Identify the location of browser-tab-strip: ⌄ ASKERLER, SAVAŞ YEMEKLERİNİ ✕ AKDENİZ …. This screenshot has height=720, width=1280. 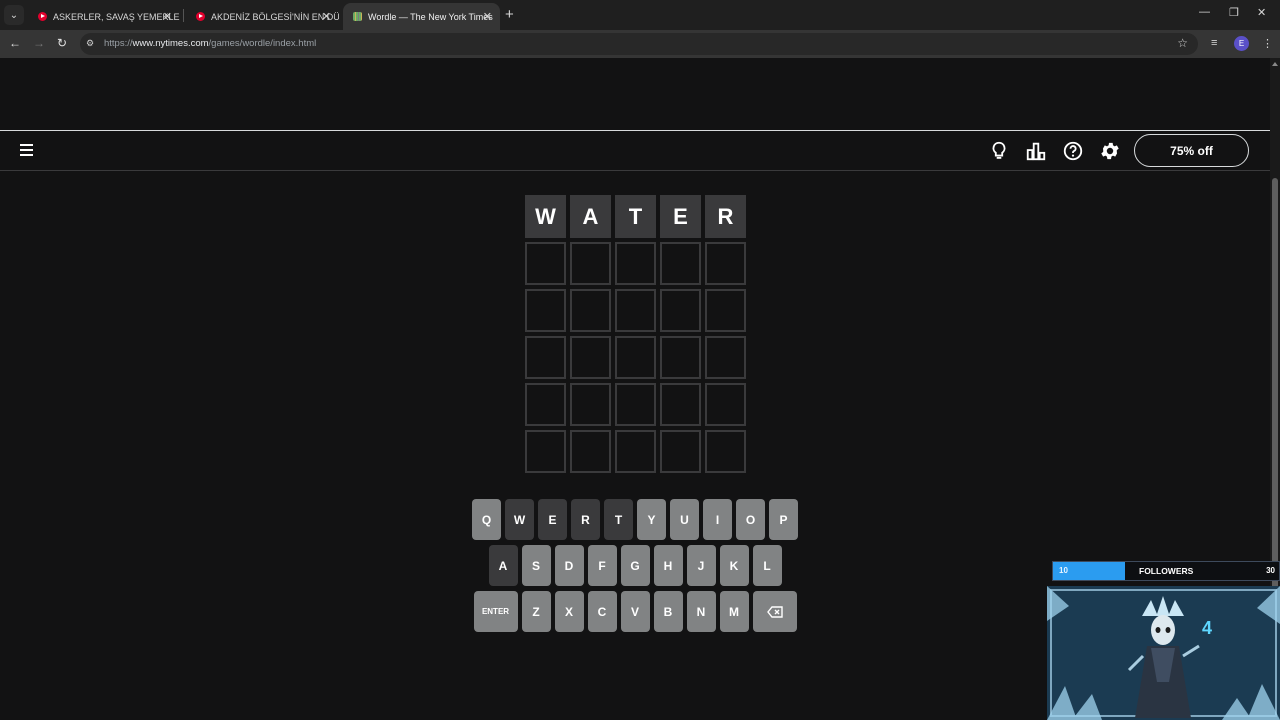
(640, 15).